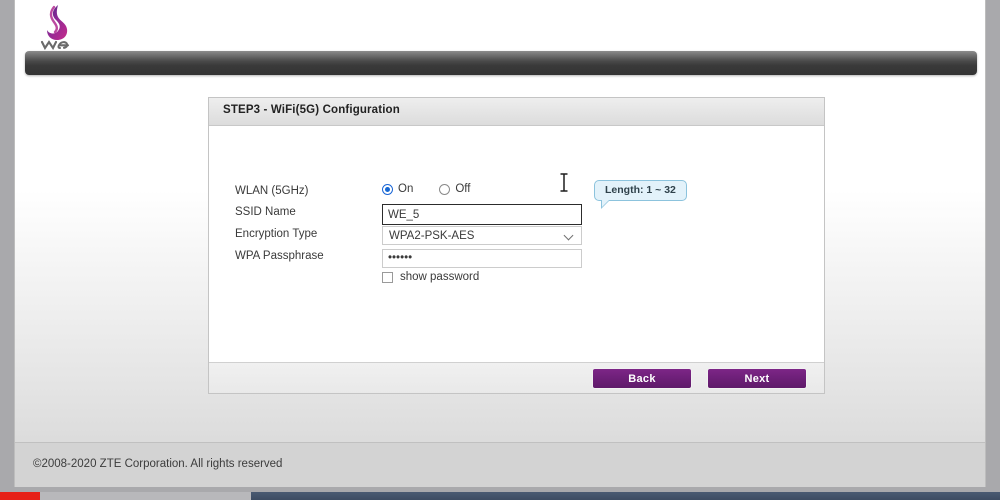  What do you see at coordinates (625, 496) in the screenshot?
I see `video-scrubber-secondary` at bounding box center [625, 496].